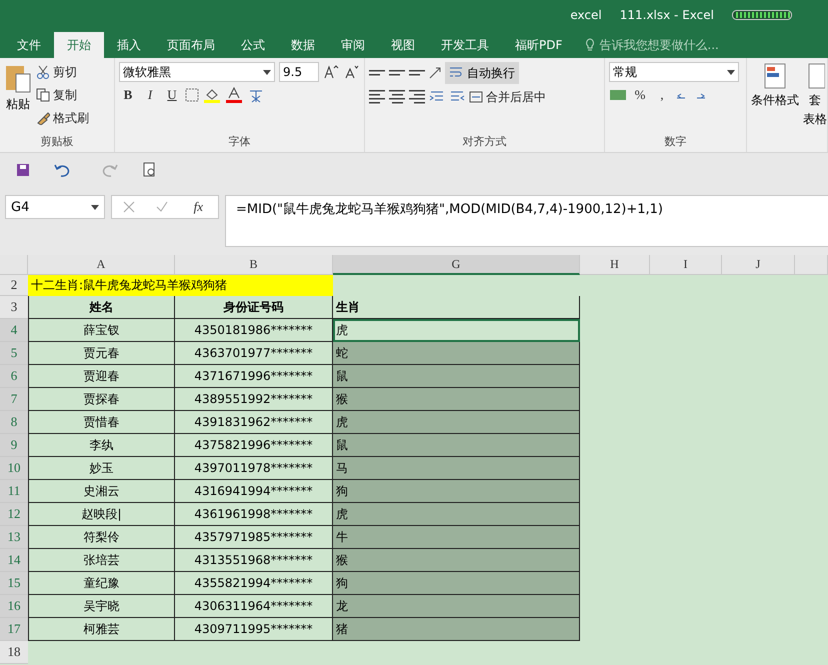  Describe the element at coordinates (775, 76) in the screenshot. I see `conditional-format-icon` at that location.